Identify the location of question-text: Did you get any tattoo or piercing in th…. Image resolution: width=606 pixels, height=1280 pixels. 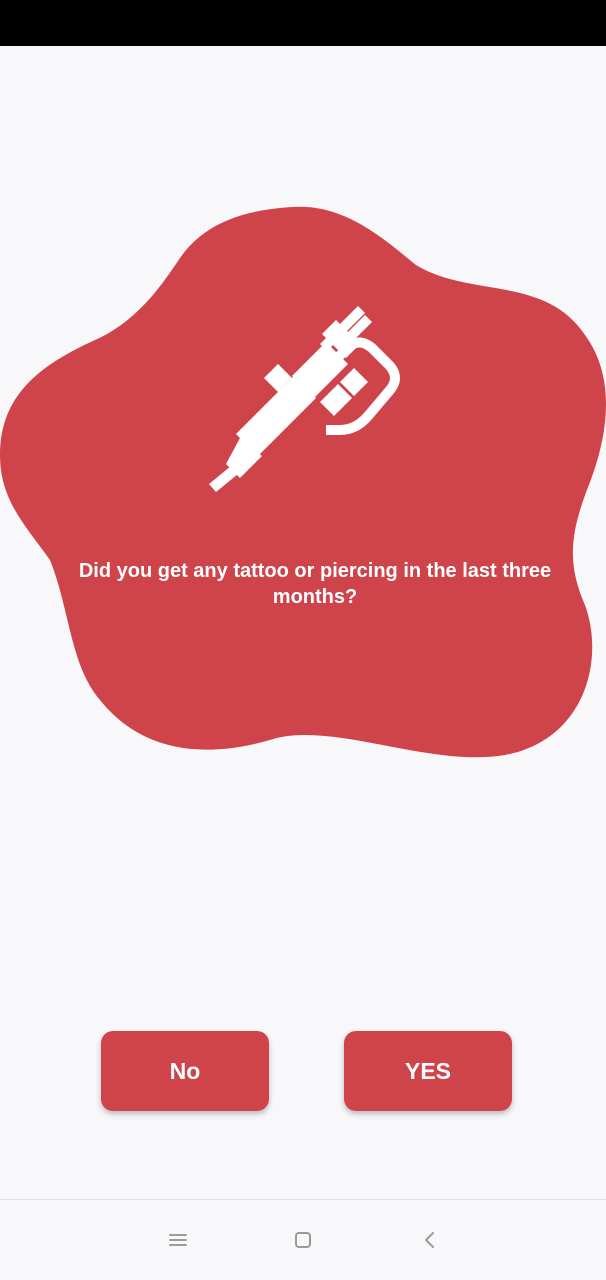
(315, 584).